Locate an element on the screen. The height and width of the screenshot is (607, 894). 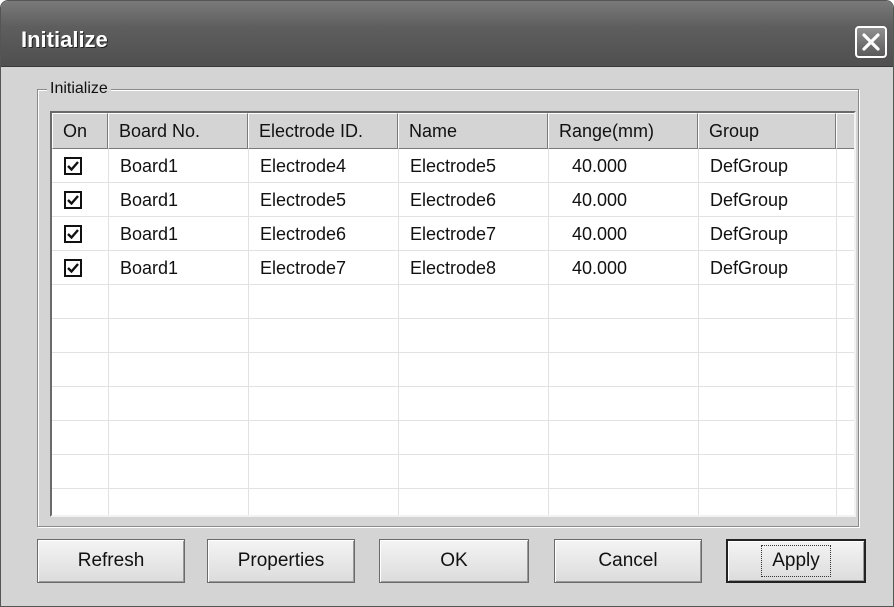
title-bar: Initialize is located at coordinates (447, 34).